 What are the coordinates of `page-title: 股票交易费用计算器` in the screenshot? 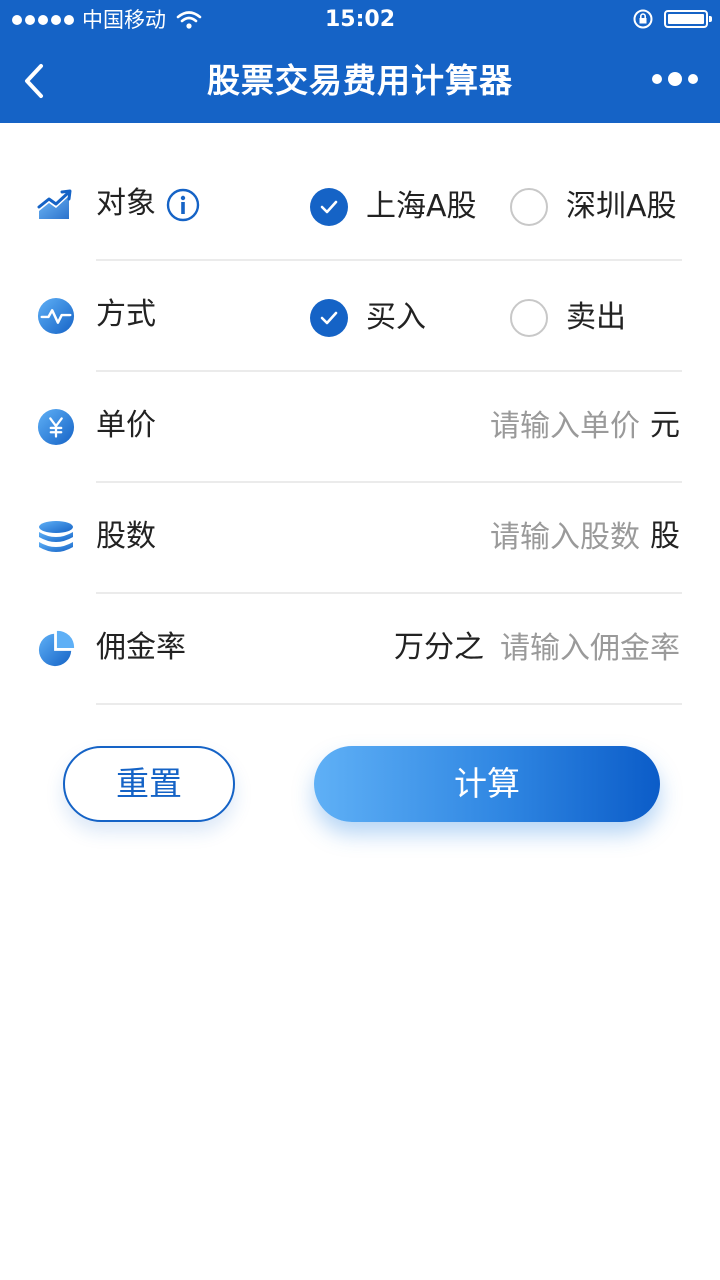 It's located at (360, 80).